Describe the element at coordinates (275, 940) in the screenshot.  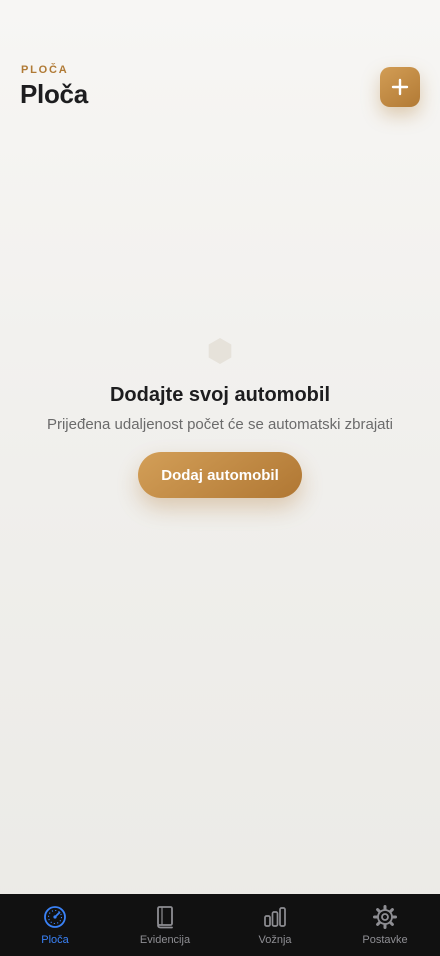
I see `tab-label: Vožnja` at that location.